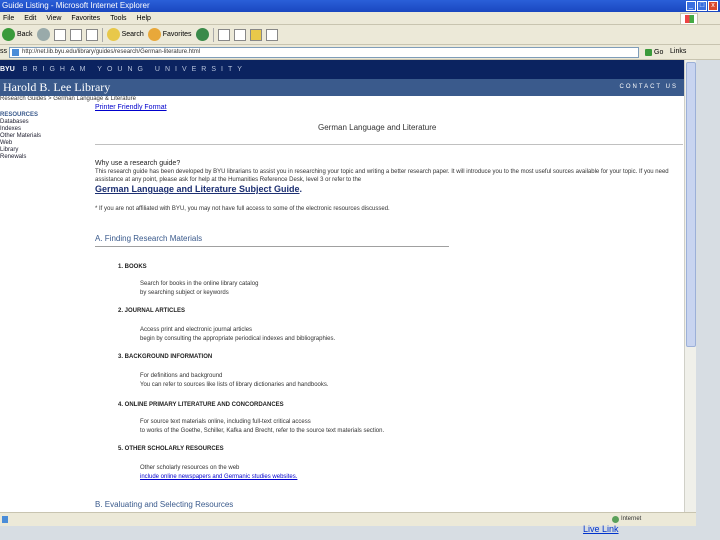 This screenshot has height=540, width=720. What do you see at coordinates (691, 204) in the screenshot?
I see `scrollbar-thumb` at bounding box center [691, 204].